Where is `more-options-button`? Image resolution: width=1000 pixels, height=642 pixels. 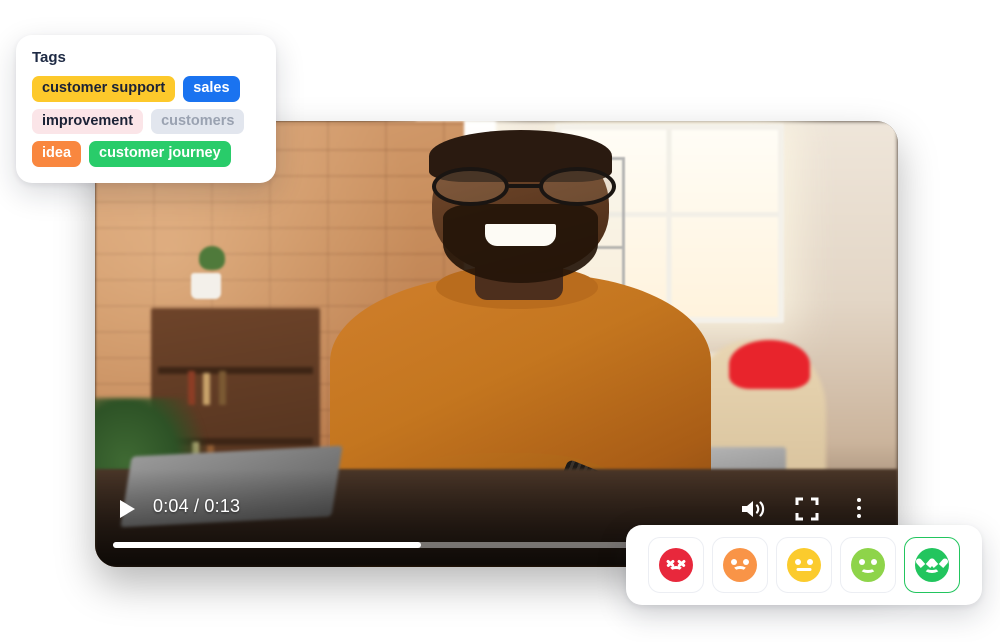
more-options-button is located at coordinates (859, 508).